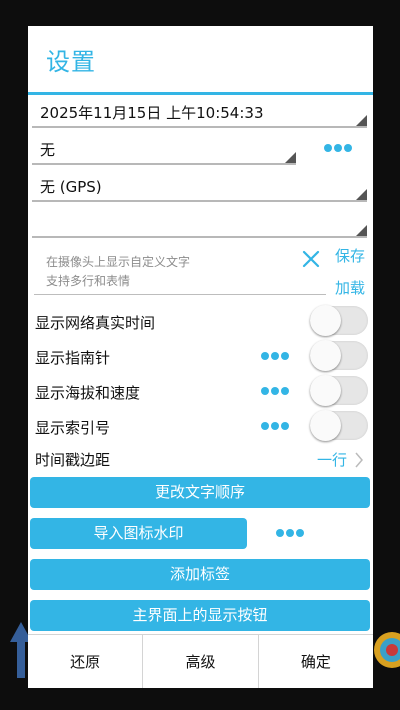  Describe the element at coordinates (73, 358) in the screenshot. I see `compass-label: 显示指南针` at that location.